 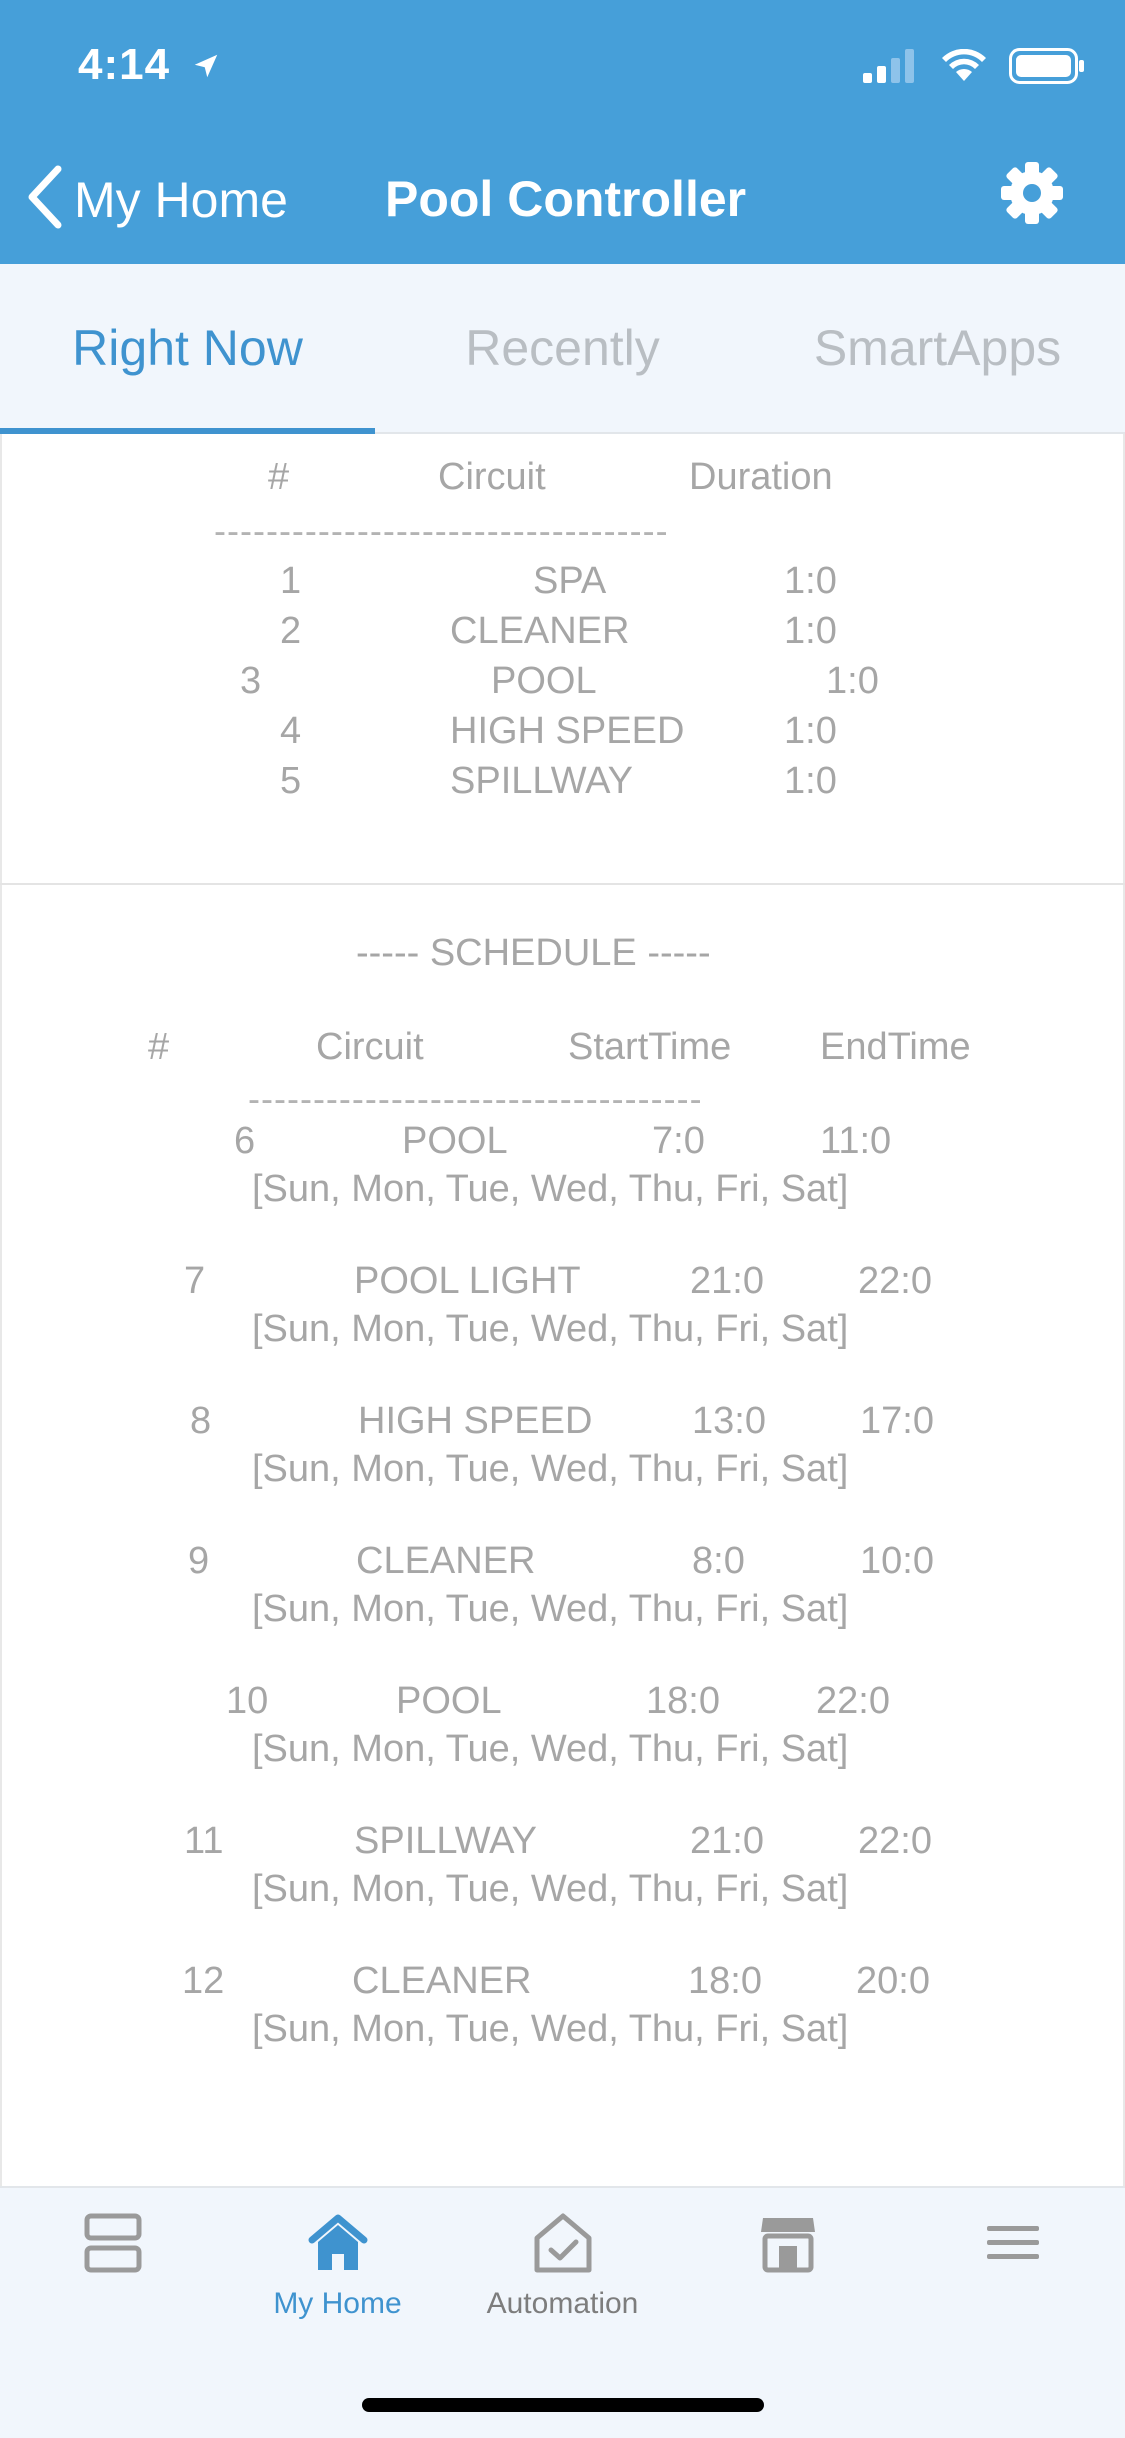 I want to click on row-num: 10, so click(x=247, y=1701).